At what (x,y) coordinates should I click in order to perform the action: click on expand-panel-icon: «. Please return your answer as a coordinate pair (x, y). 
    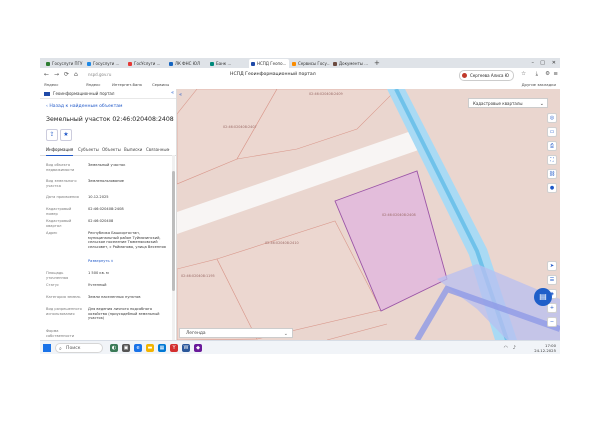
    Looking at the image, I should click on (180, 95).